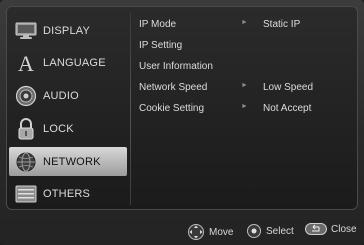 The image size is (364, 245). Describe the element at coordinates (26, 95) in the screenshot. I see `audio-icon` at that location.